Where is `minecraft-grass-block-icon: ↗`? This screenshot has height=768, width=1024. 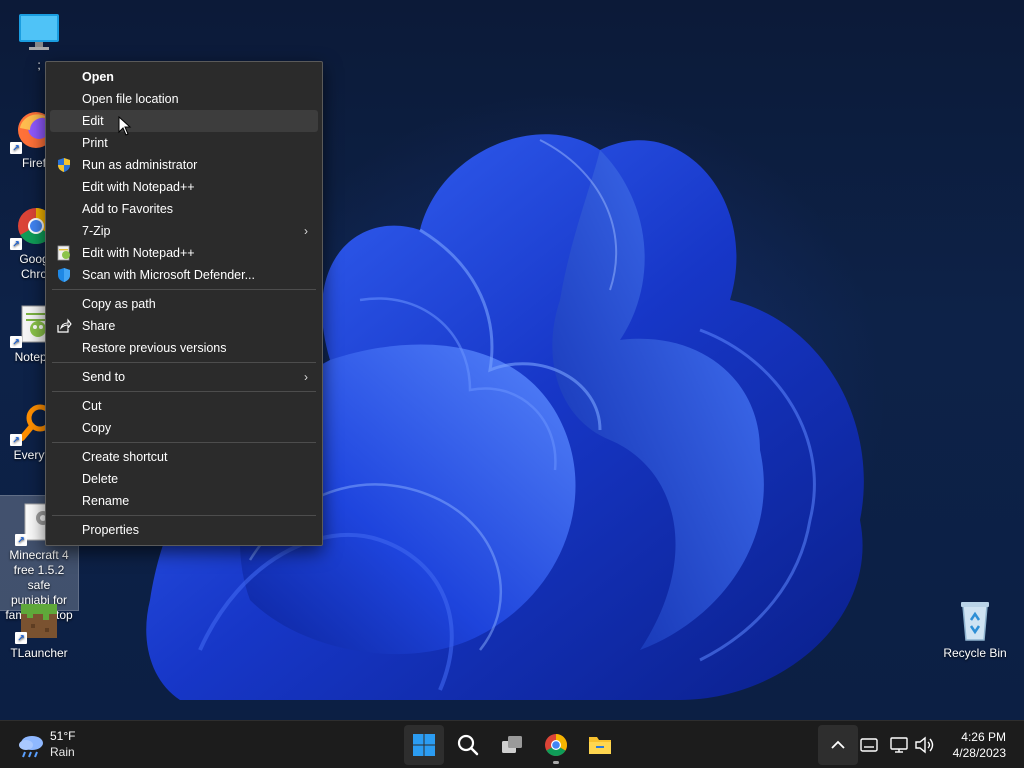 minecraft-grass-block-icon: ↗ is located at coordinates (38, 621).